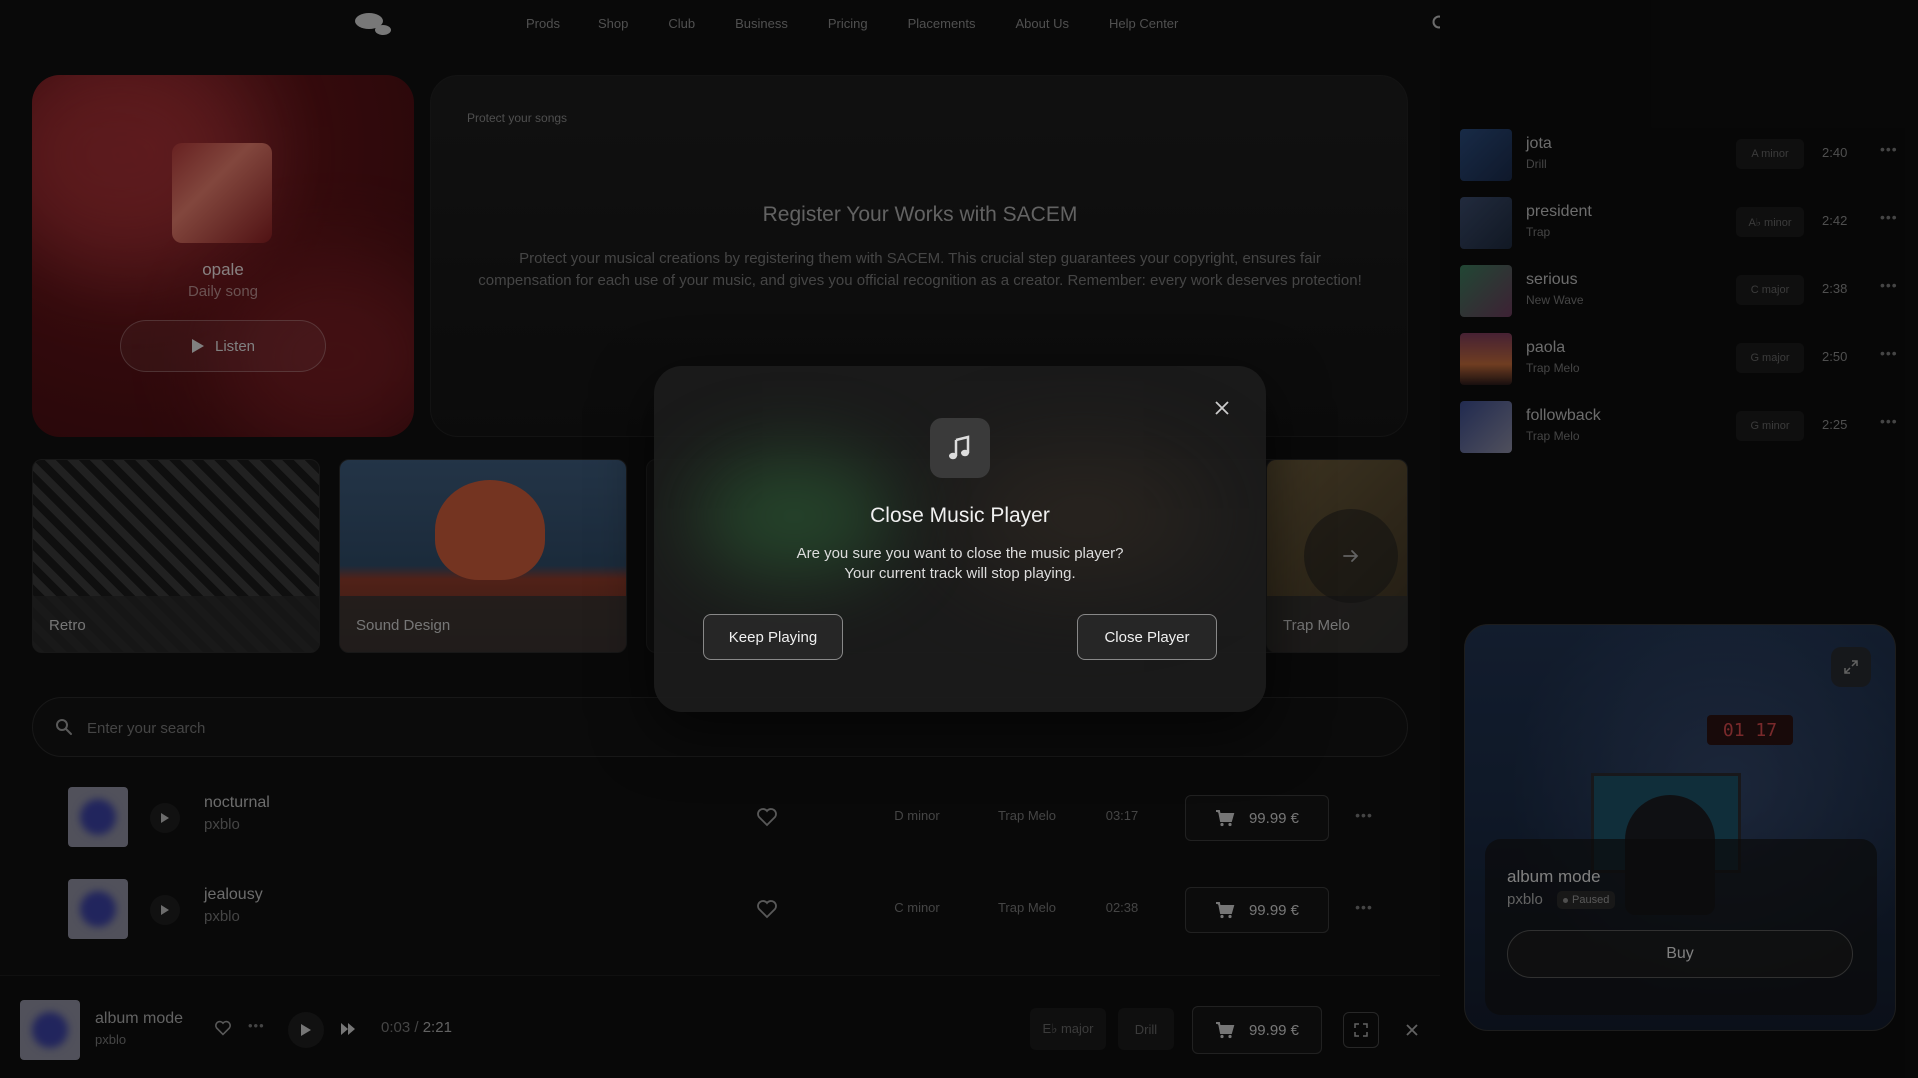  Describe the element at coordinates (1147, 637) in the screenshot. I see `close-player-button: Close Player` at that location.